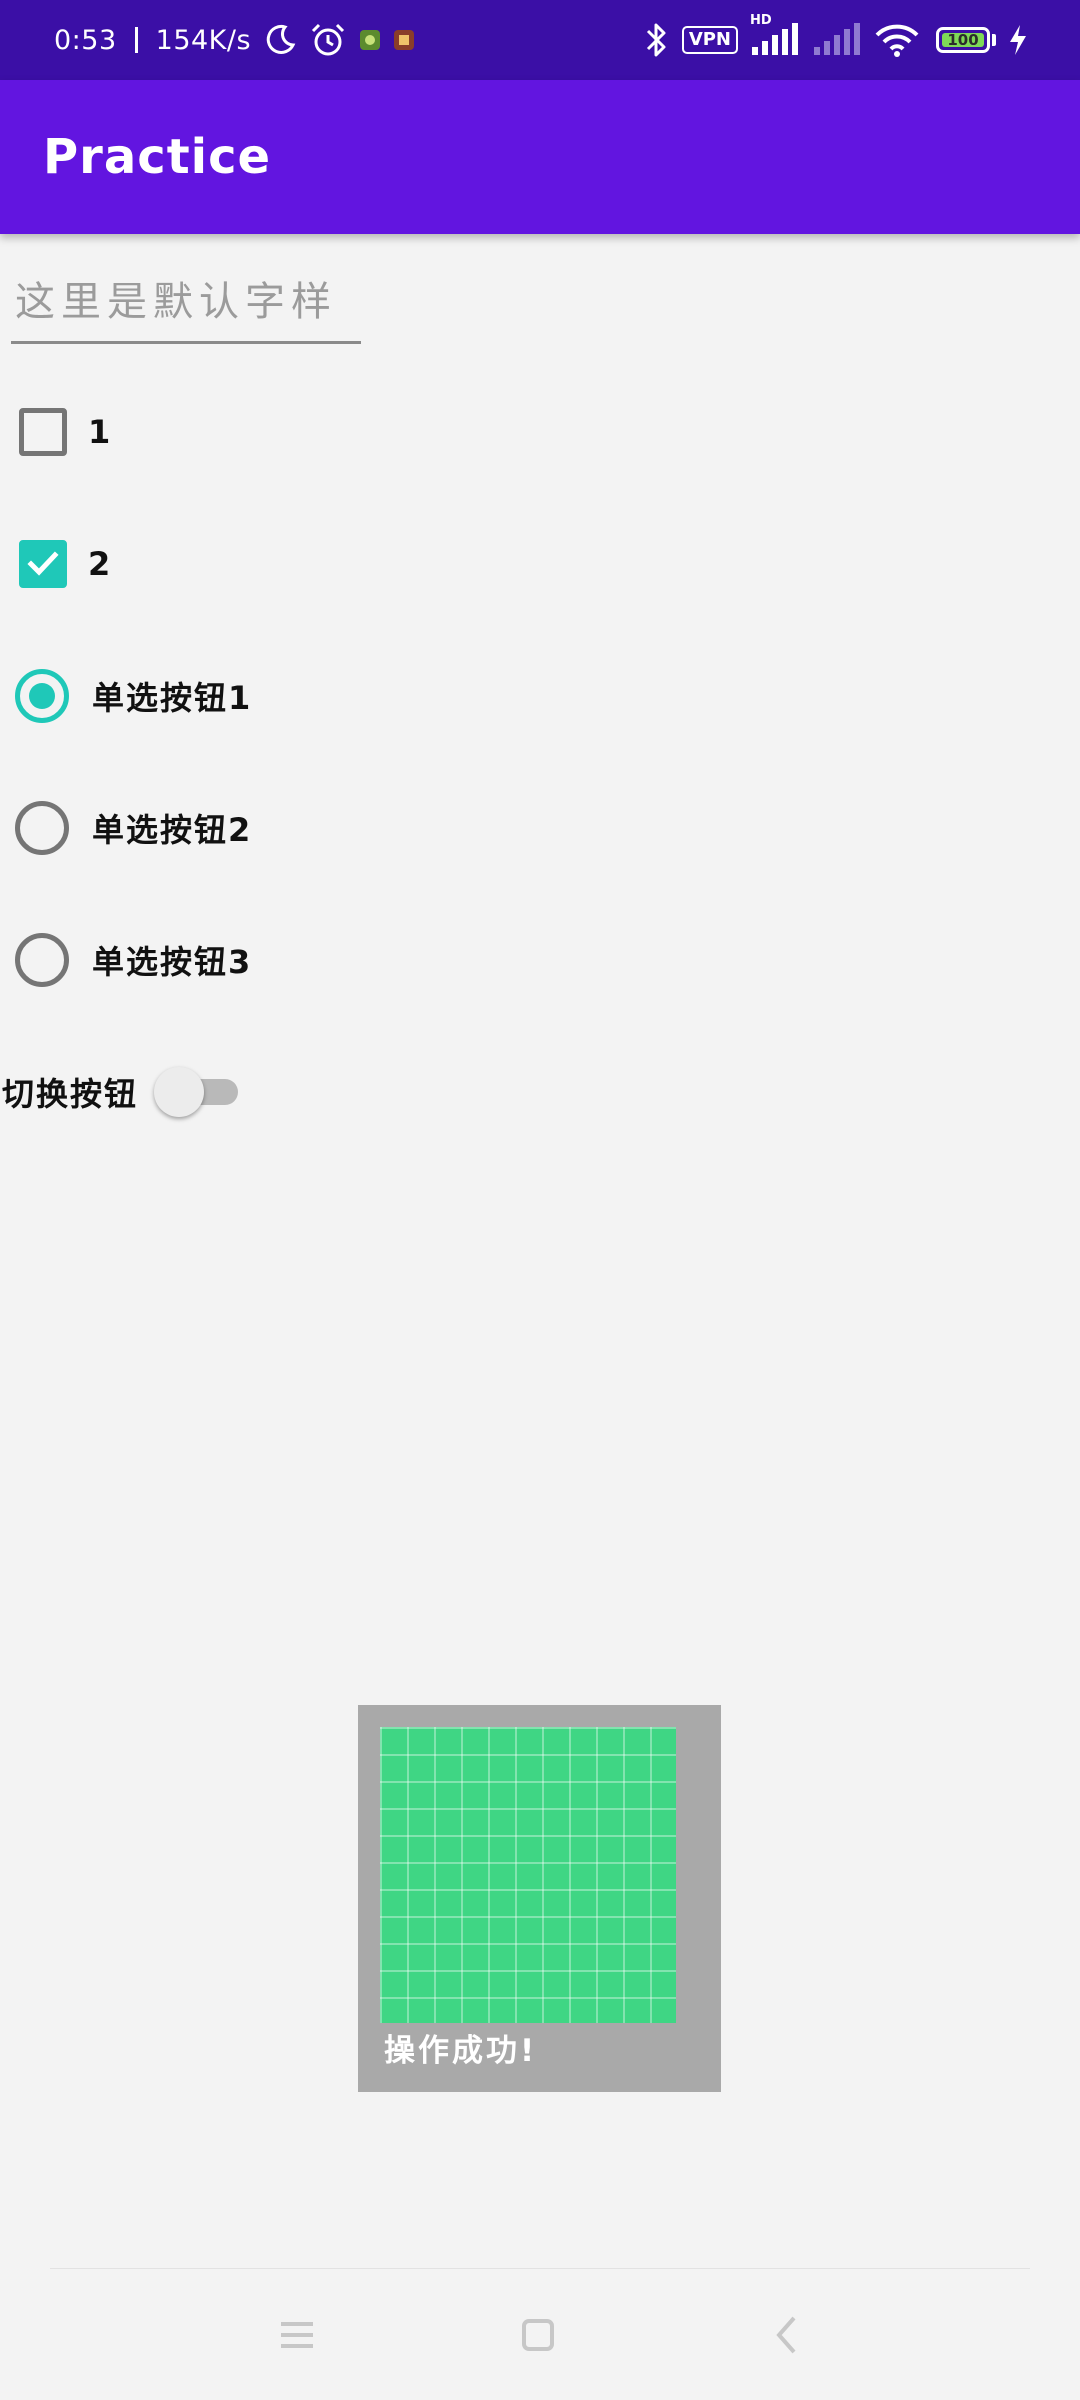  What do you see at coordinates (85, 40) in the screenshot?
I see `status-time: 0:53` at bounding box center [85, 40].